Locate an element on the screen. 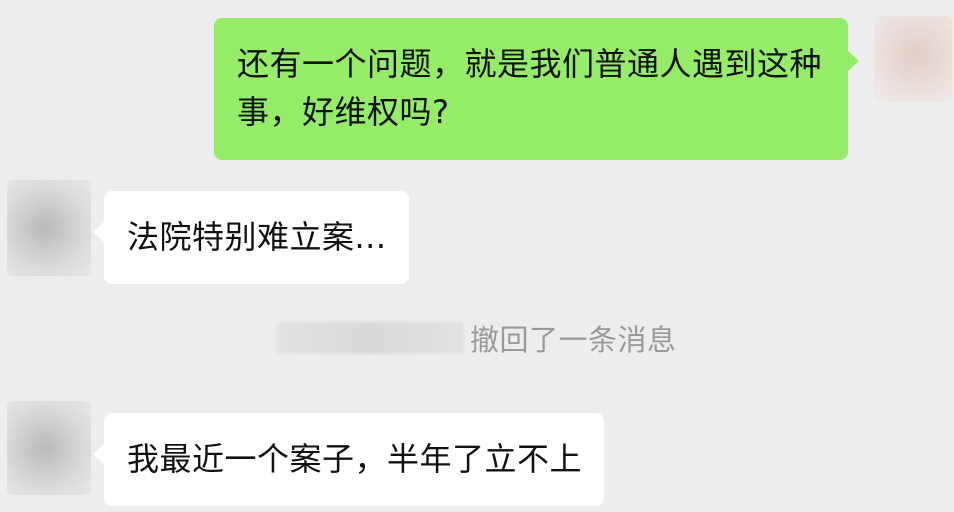 The height and width of the screenshot is (512, 954). contact-message-bubble: 我最近一个案子，半年了立不上 is located at coordinates (348, 459).